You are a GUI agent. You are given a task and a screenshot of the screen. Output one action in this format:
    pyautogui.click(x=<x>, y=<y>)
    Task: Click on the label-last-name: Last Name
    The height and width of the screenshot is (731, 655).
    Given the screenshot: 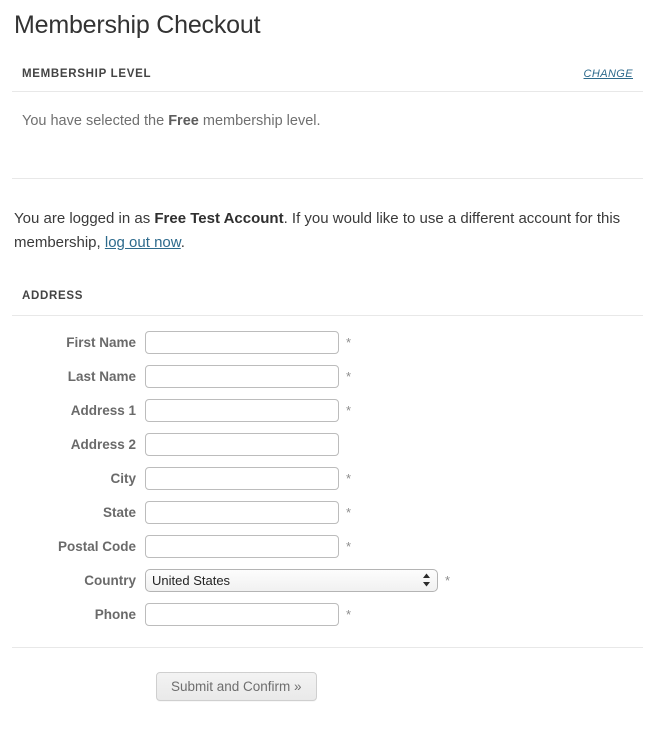 What is the action you would take?
    pyautogui.click(x=101, y=376)
    